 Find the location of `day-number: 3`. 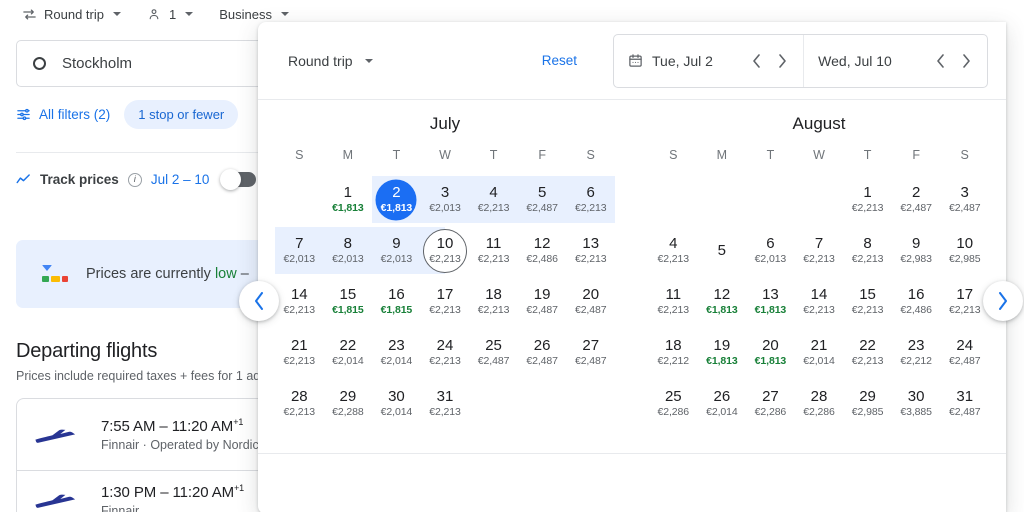

day-number: 3 is located at coordinates (445, 192).